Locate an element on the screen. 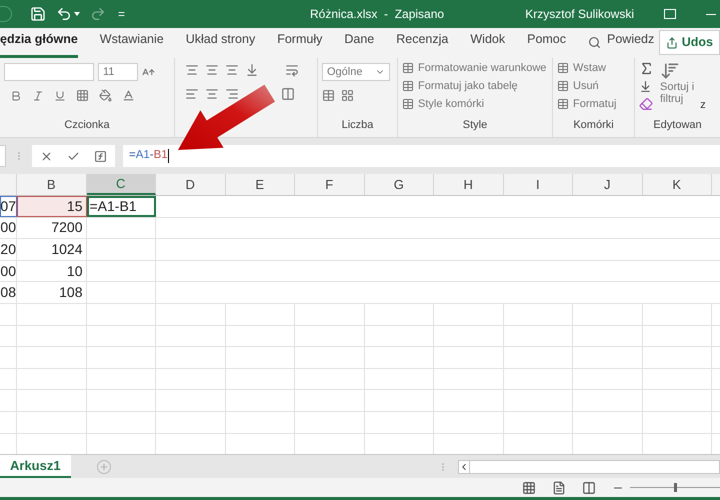 The image size is (720, 500). borders-icon is located at coordinates (82, 95).